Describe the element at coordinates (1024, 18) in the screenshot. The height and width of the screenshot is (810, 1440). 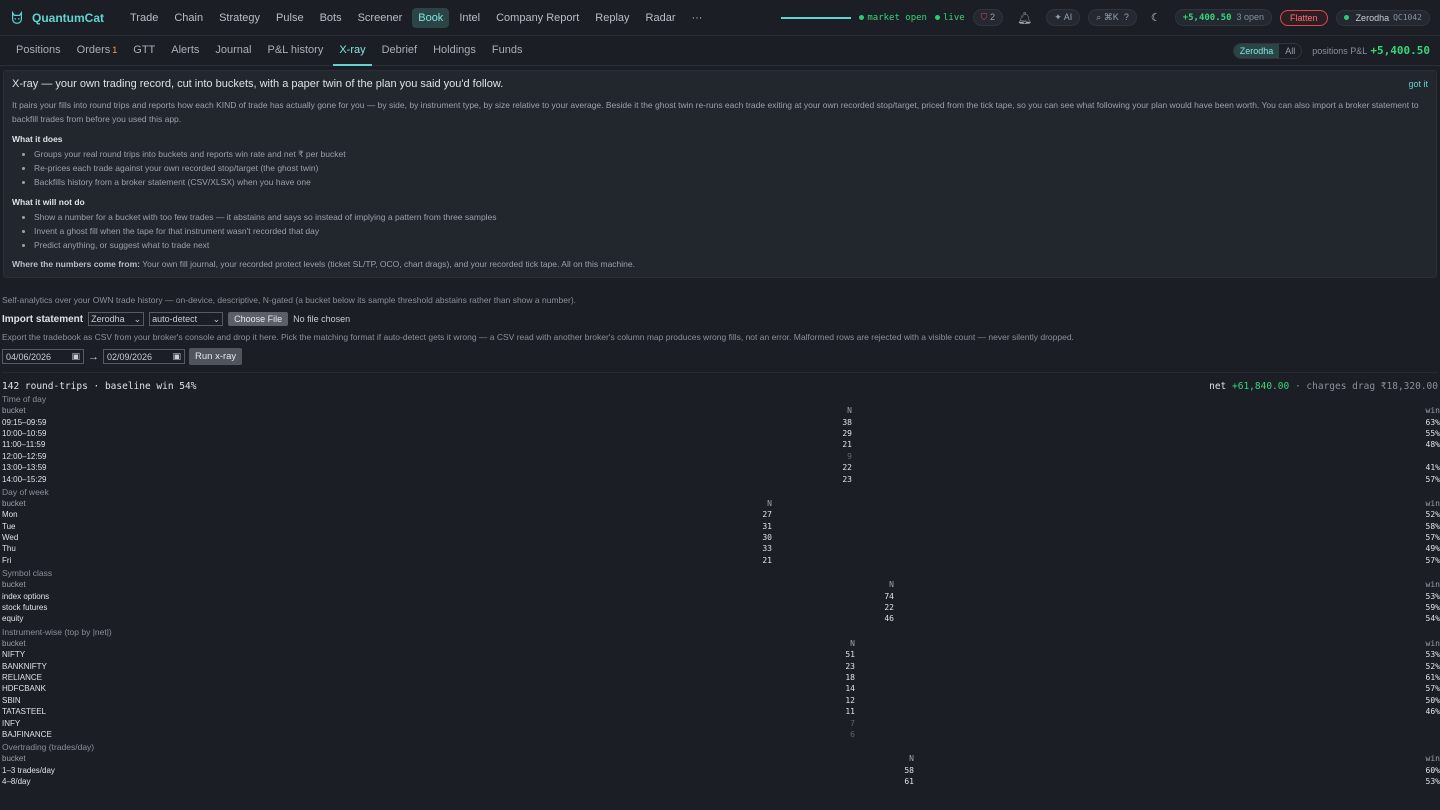
I see `bell-icon: 🔔︎` at that location.